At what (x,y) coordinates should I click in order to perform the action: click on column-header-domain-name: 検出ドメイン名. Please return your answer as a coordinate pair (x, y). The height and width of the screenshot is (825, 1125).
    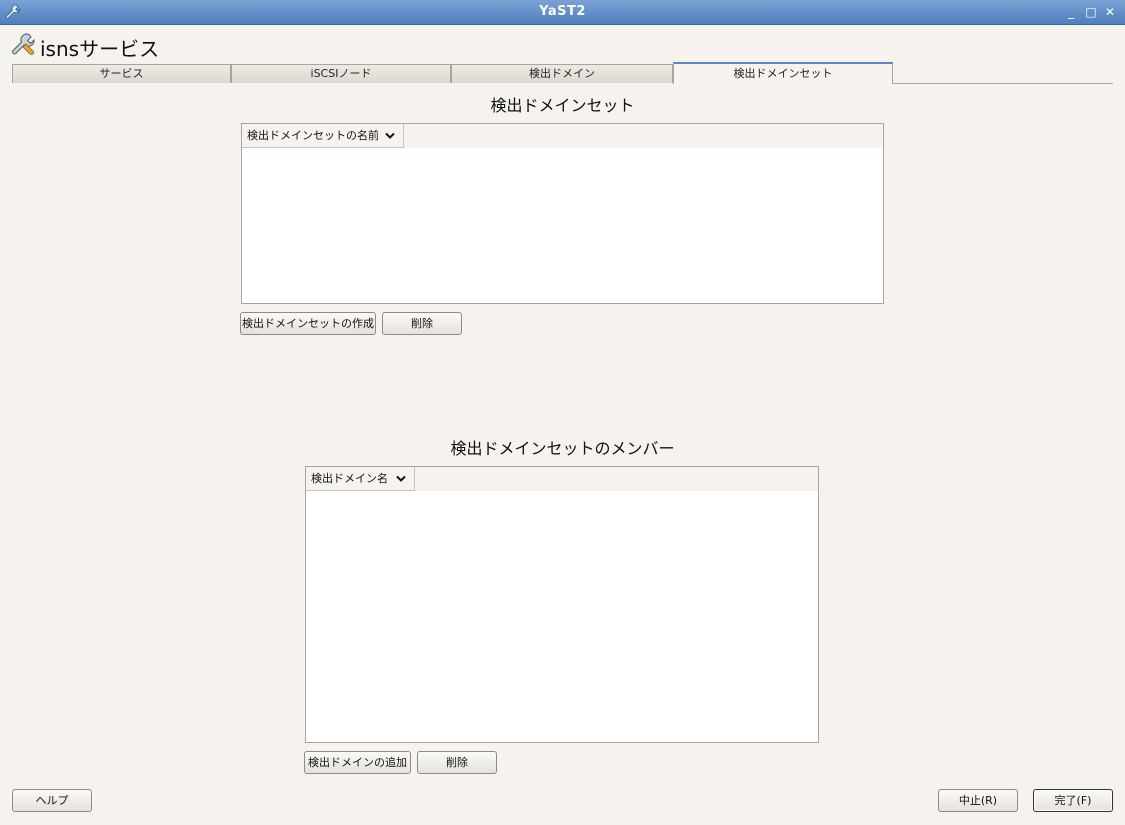
    Looking at the image, I should click on (360, 479).